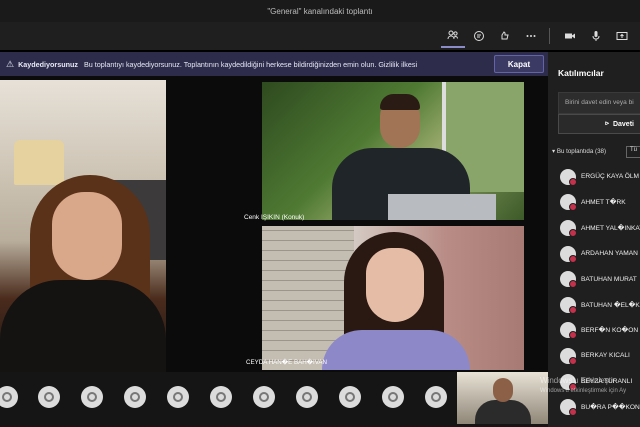 The width and height of the screenshot is (640, 427). Describe the element at coordinates (519, 64) in the screenshot. I see `close-banner-button: Kapat` at that location.